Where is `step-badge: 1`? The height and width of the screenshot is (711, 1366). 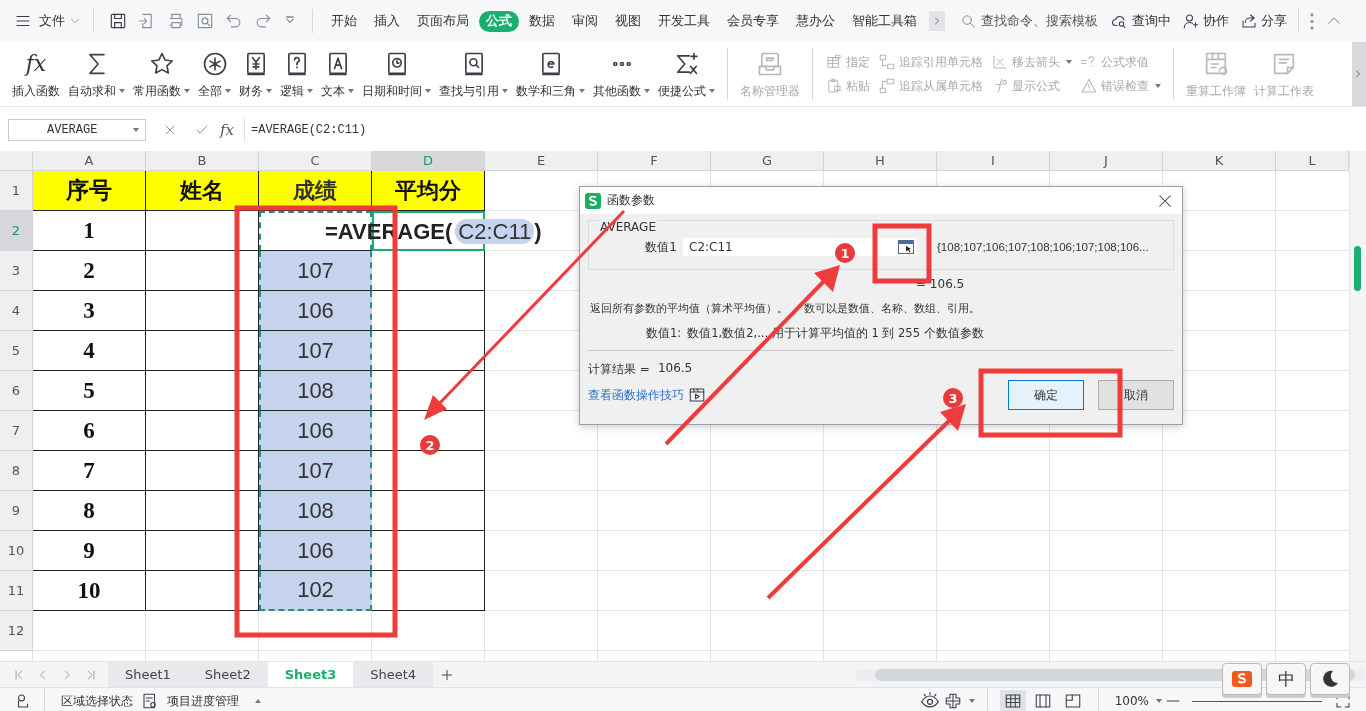 step-badge: 1 is located at coordinates (845, 253).